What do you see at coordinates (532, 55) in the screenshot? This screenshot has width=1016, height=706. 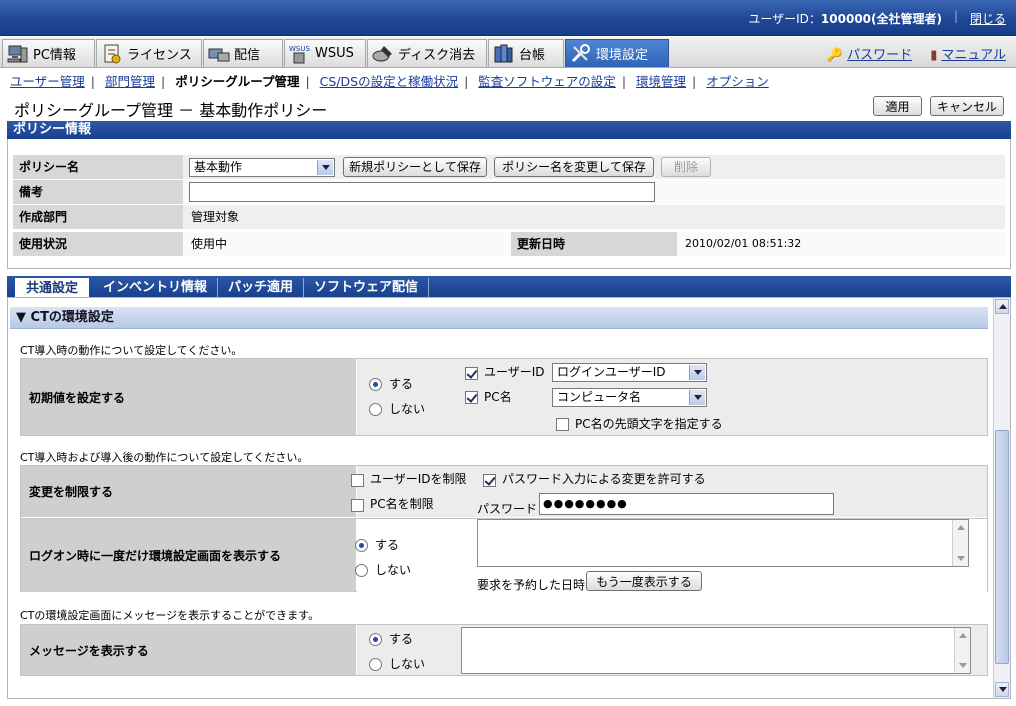 I see `tab-label: 台帳` at bounding box center [532, 55].